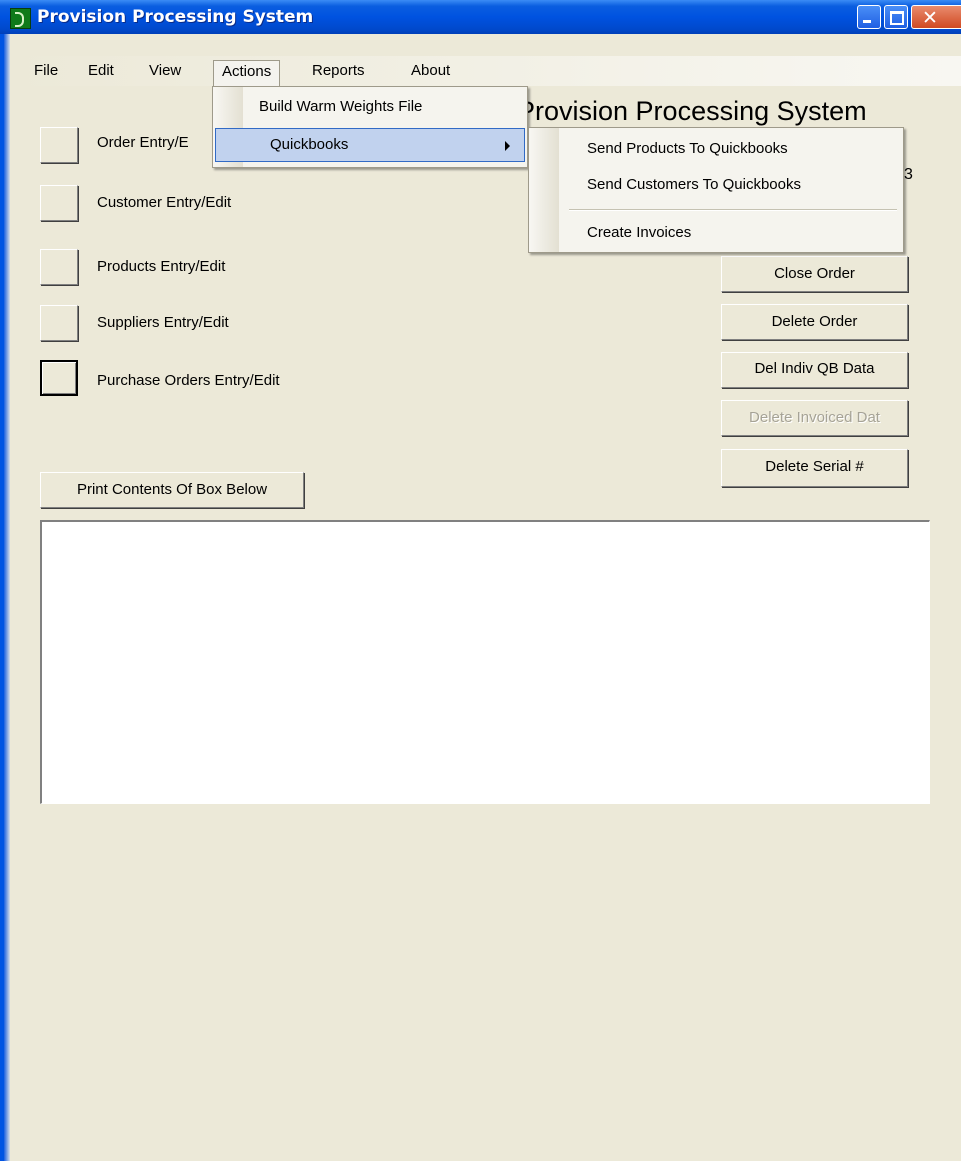  I want to click on purchase-orders-entry-button, so click(59, 378).